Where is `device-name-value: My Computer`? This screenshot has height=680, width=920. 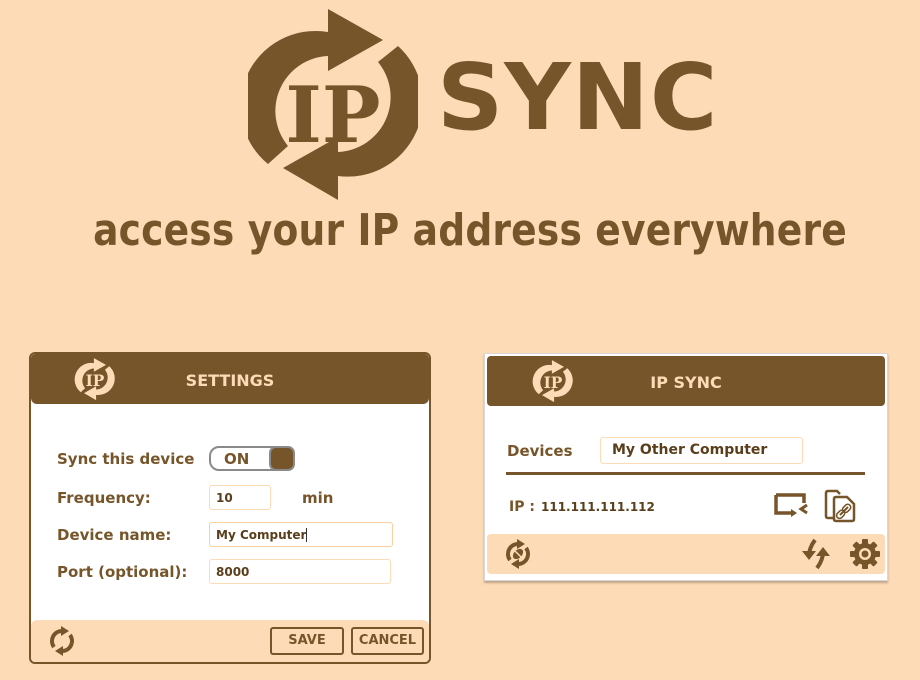
device-name-value: My Computer is located at coordinates (261, 535).